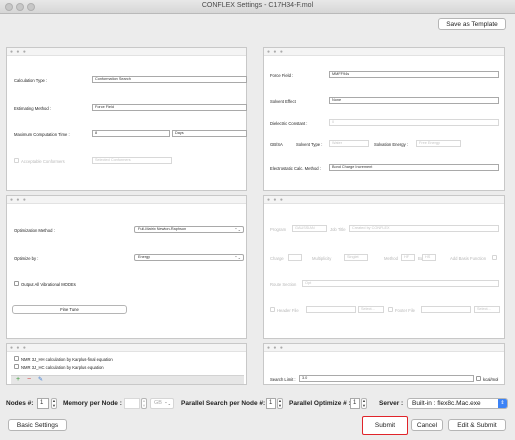 The image size is (515, 440). What do you see at coordinates (278, 229) in the screenshot?
I see `program-label: Program` at bounding box center [278, 229].